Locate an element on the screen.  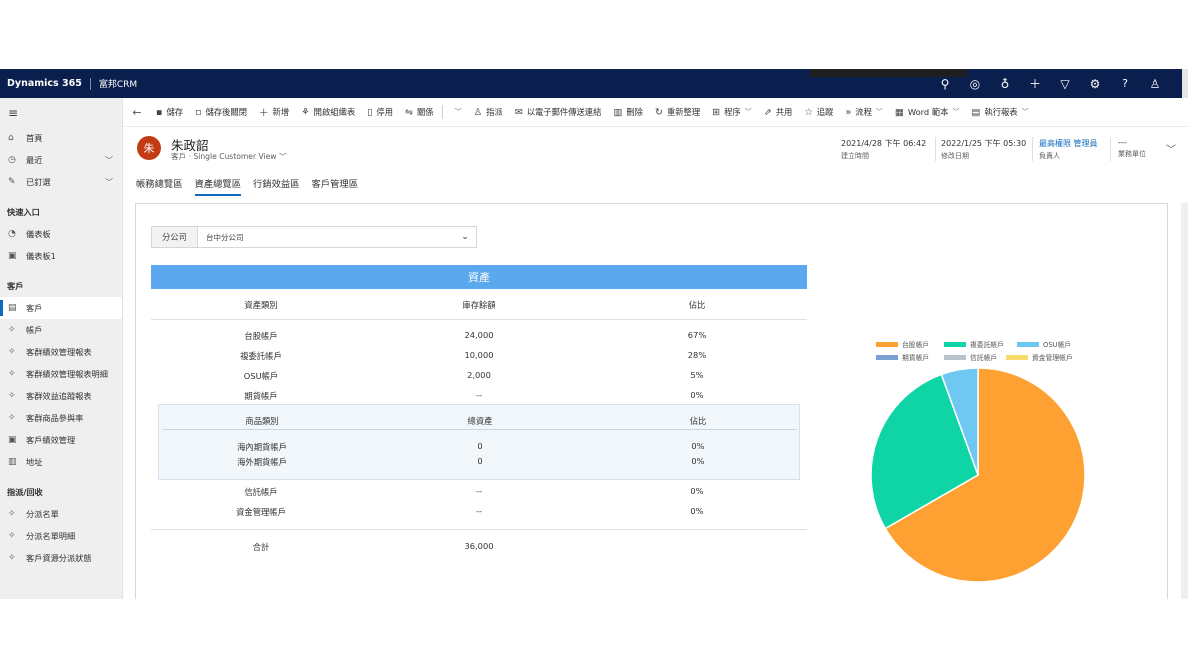
help-icon: ? is located at coordinates (1125, 83).